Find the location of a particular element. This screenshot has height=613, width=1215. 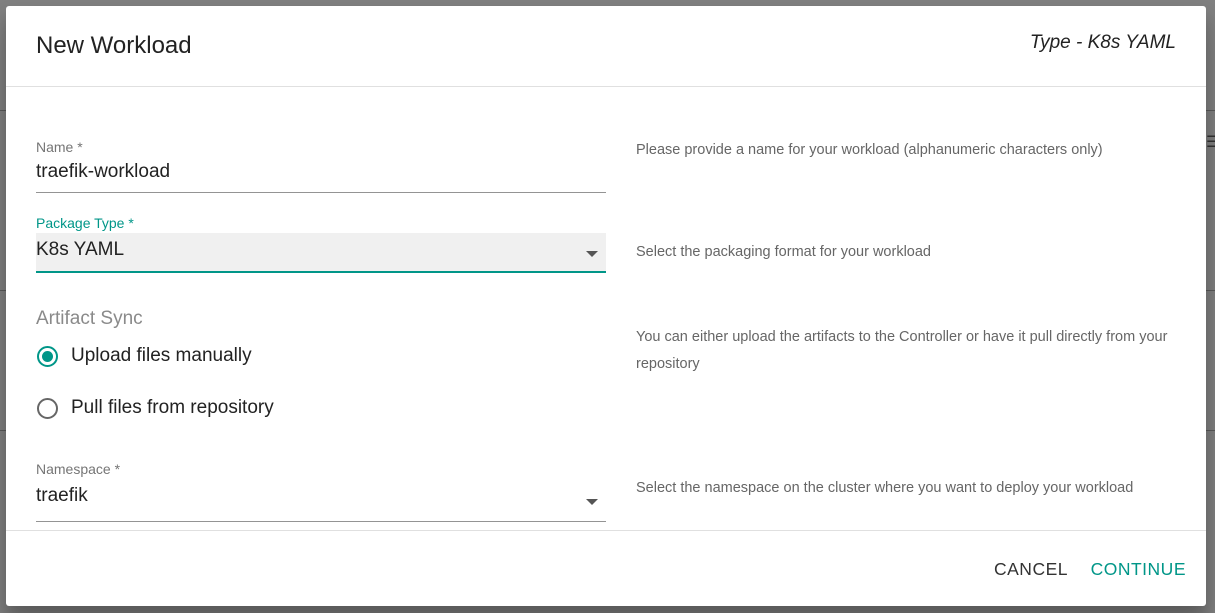

artifact-sync-title: Artifact Sync is located at coordinates (89, 318).